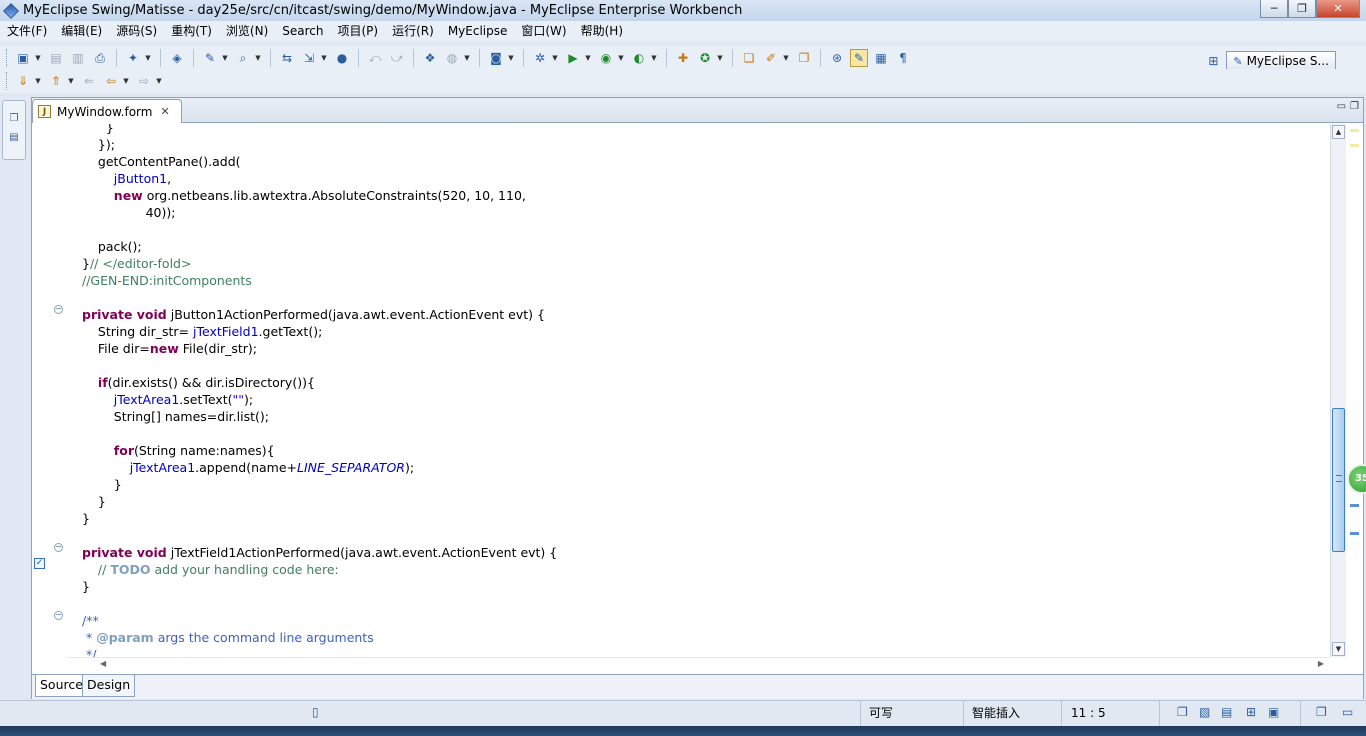  I want to click on editor-minimize-icon: ▭, so click(1341, 106).